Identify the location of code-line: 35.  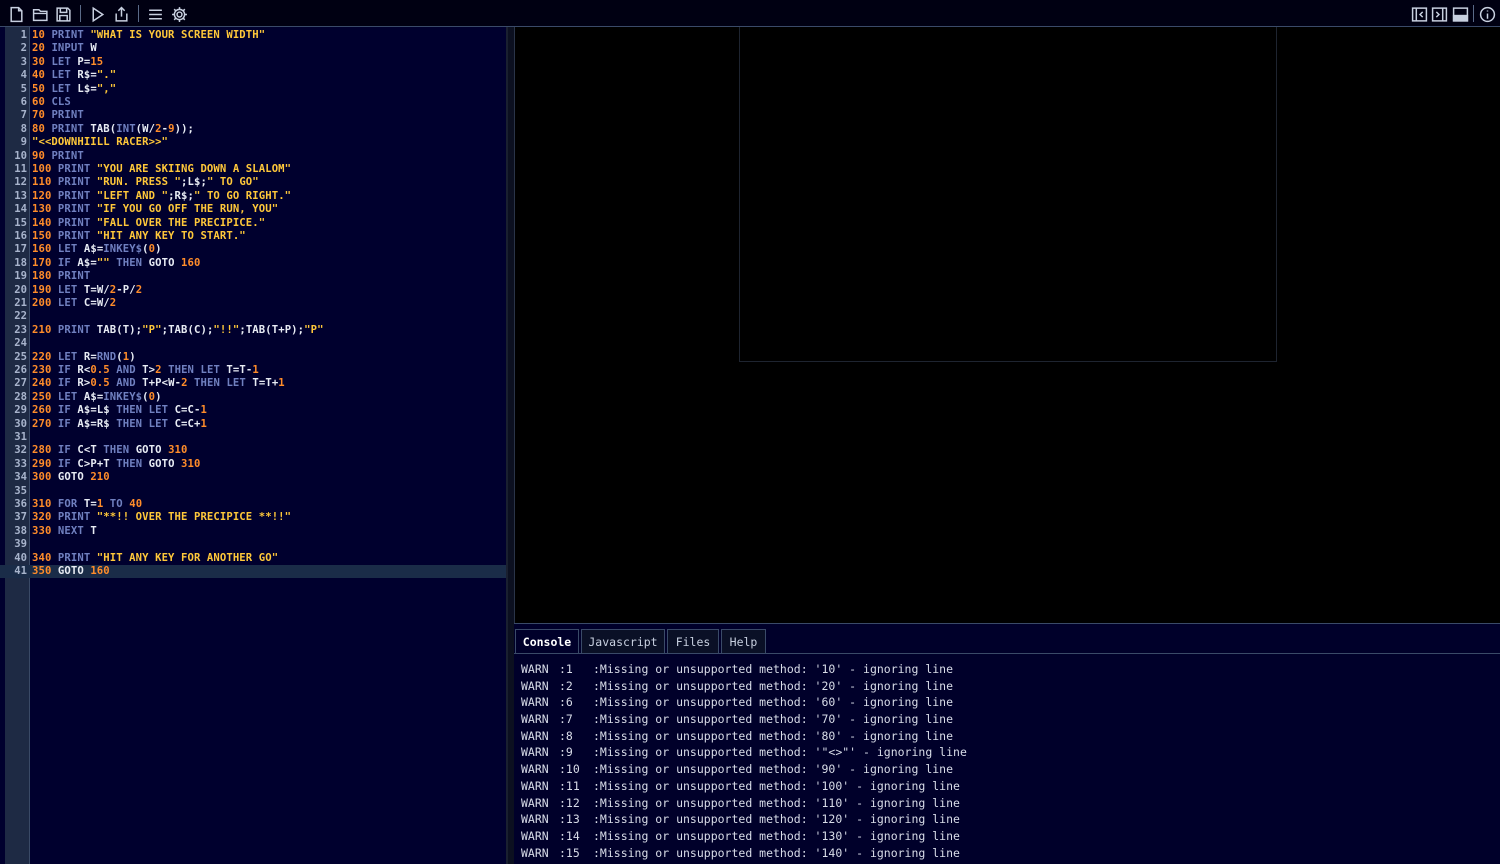
(253, 491).